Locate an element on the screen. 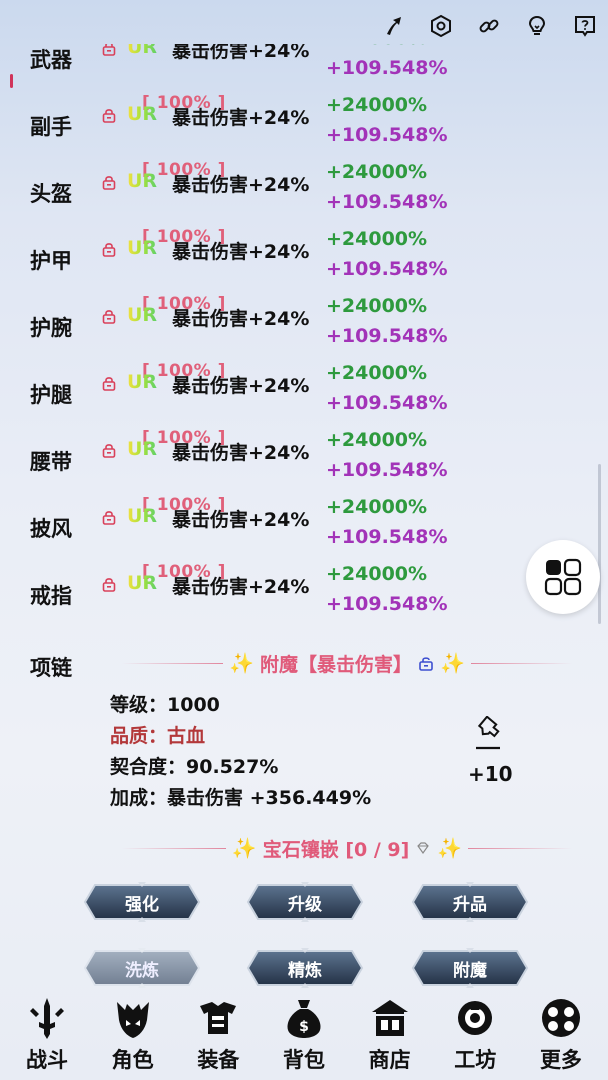 The height and width of the screenshot is (1080, 608). hammer-value: +10 is located at coordinates (490, 774).